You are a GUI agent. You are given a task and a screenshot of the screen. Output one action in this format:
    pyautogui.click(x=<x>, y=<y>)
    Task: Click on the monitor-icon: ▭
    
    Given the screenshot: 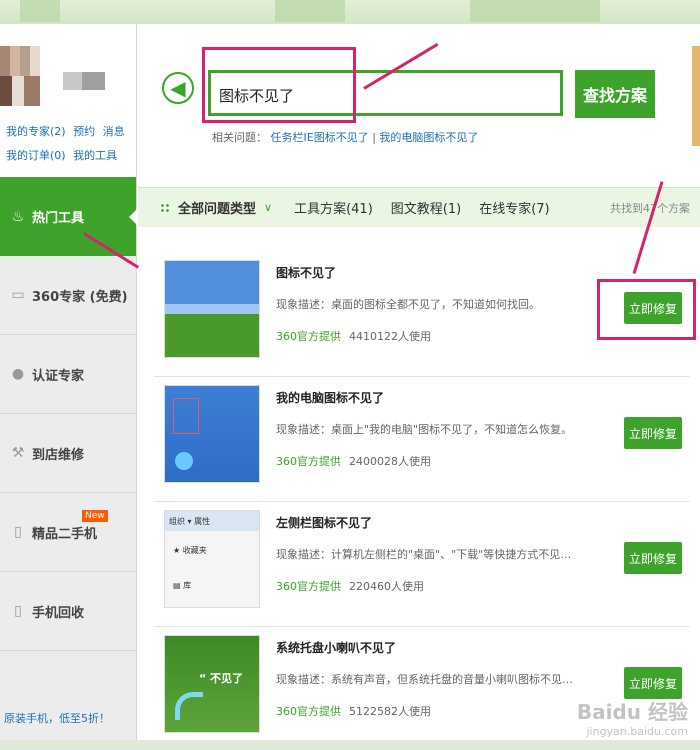 What is the action you would take?
    pyautogui.click(x=18, y=295)
    